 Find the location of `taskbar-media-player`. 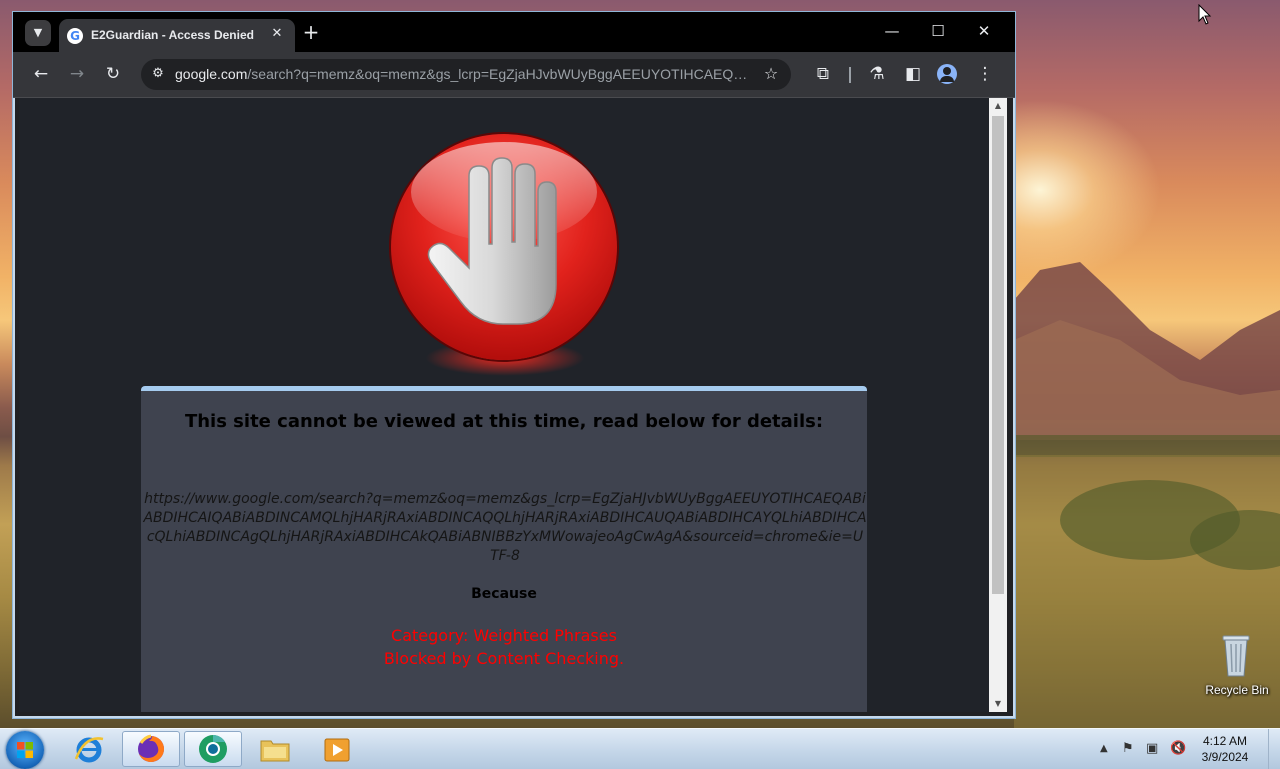

taskbar-media-player is located at coordinates (337, 749).